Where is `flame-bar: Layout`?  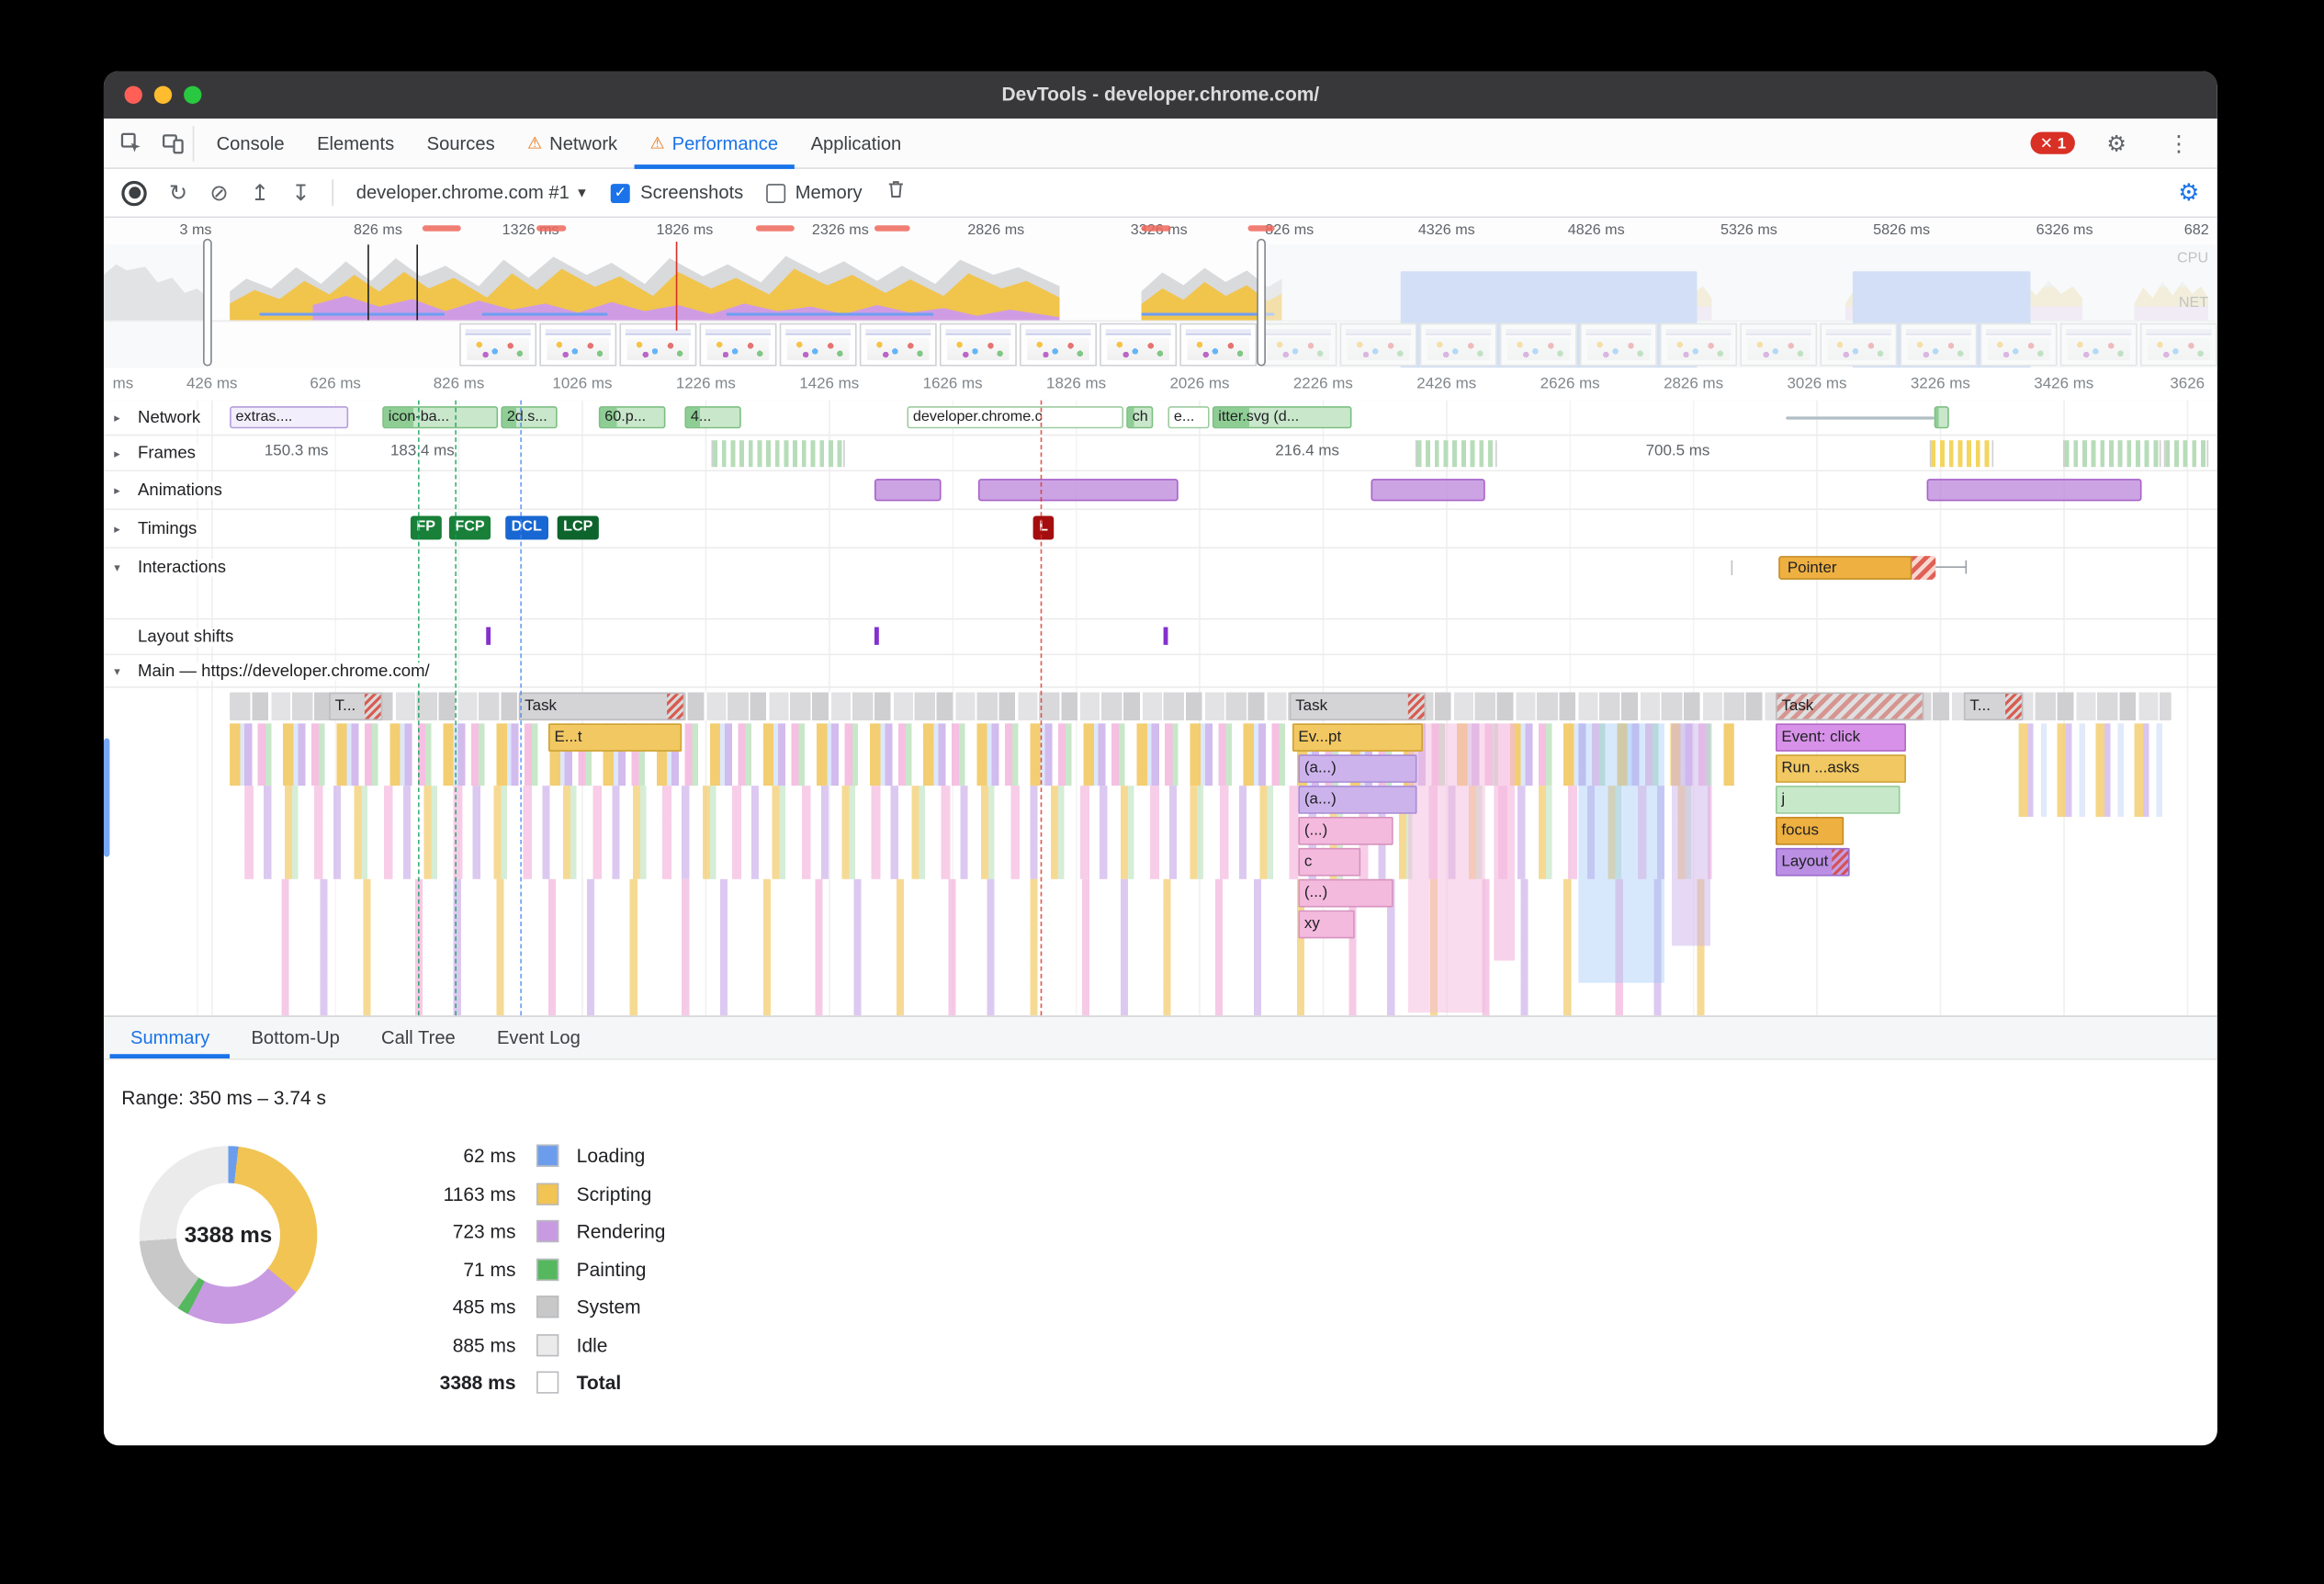
flame-bar: Layout is located at coordinates (1812, 862).